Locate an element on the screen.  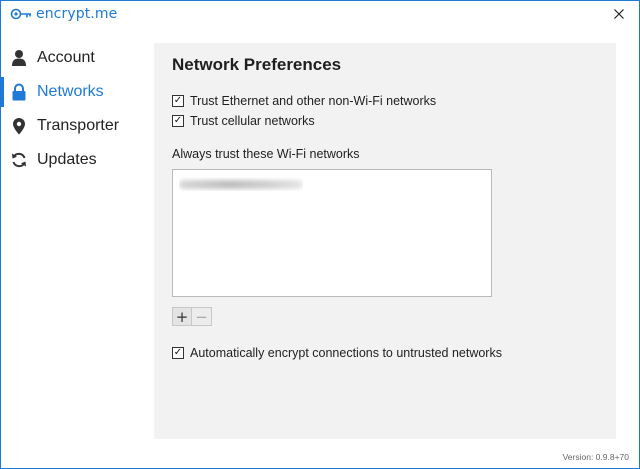
redacted-network-name is located at coordinates (241, 184).